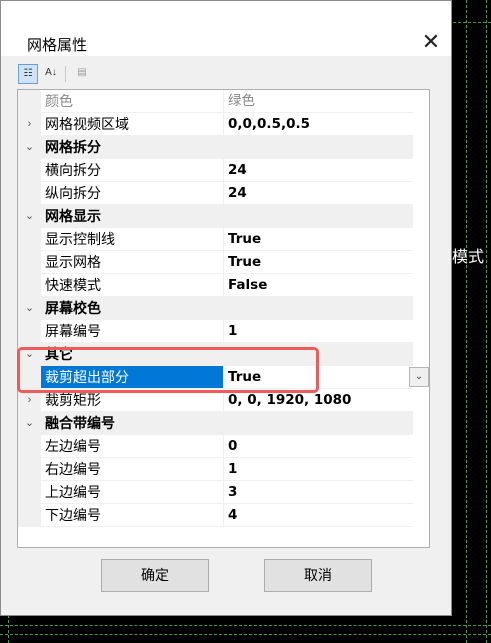 This screenshot has height=643, width=491. What do you see at coordinates (73, 331) in the screenshot?
I see `property-name: 屏幕编号` at bounding box center [73, 331].